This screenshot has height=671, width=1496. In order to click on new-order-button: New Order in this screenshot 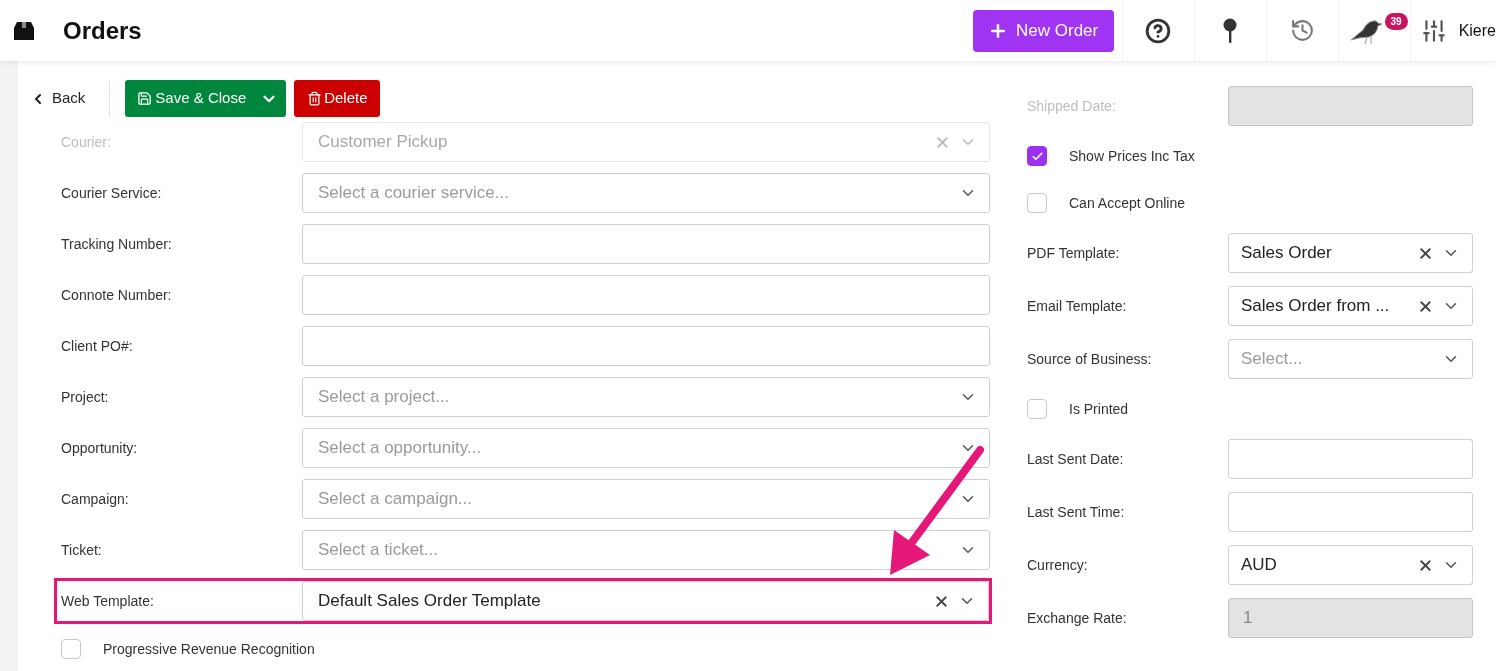, I will do `click(1043, 30)`.